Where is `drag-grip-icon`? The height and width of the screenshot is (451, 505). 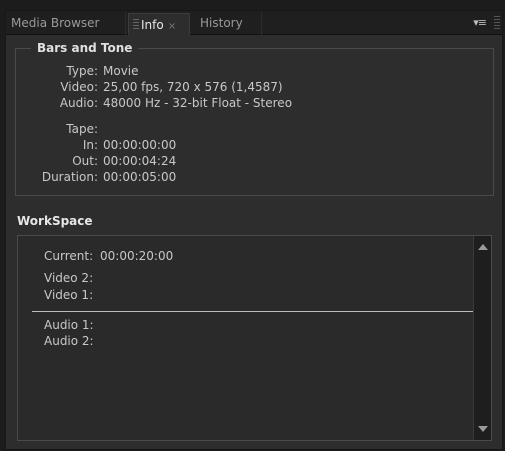 drag-grip-icon is located at coordinates (136, 24).